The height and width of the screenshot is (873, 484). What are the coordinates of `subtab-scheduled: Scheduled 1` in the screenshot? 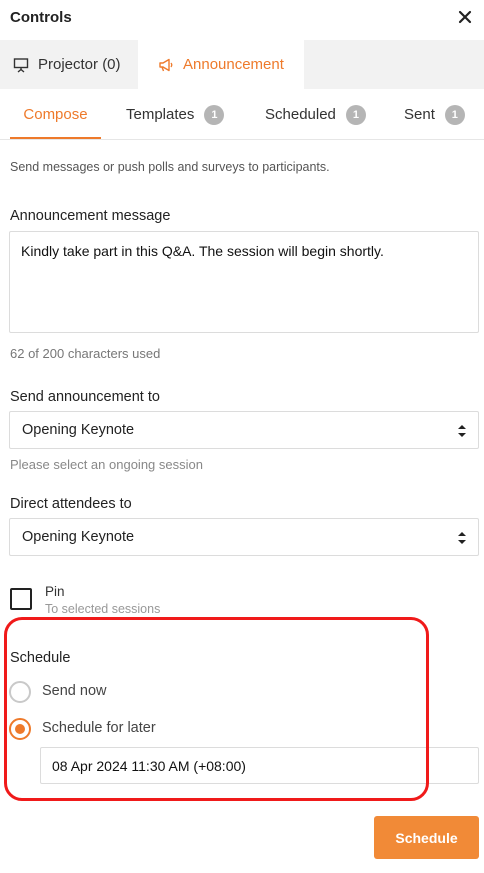 It's located at (315, 114).